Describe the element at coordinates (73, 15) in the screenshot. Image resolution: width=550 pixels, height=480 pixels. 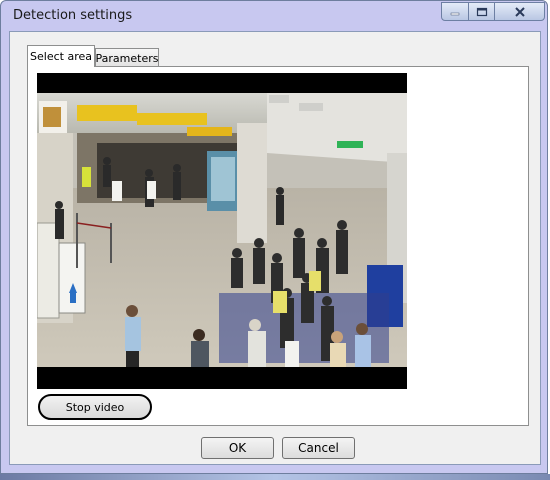
I see `window-title: Detection settings` at that location.